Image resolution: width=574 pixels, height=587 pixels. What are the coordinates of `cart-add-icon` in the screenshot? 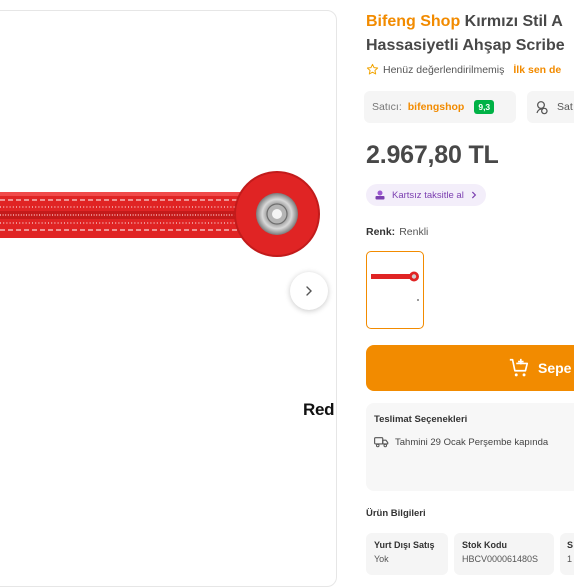 It's located at (519, 367).